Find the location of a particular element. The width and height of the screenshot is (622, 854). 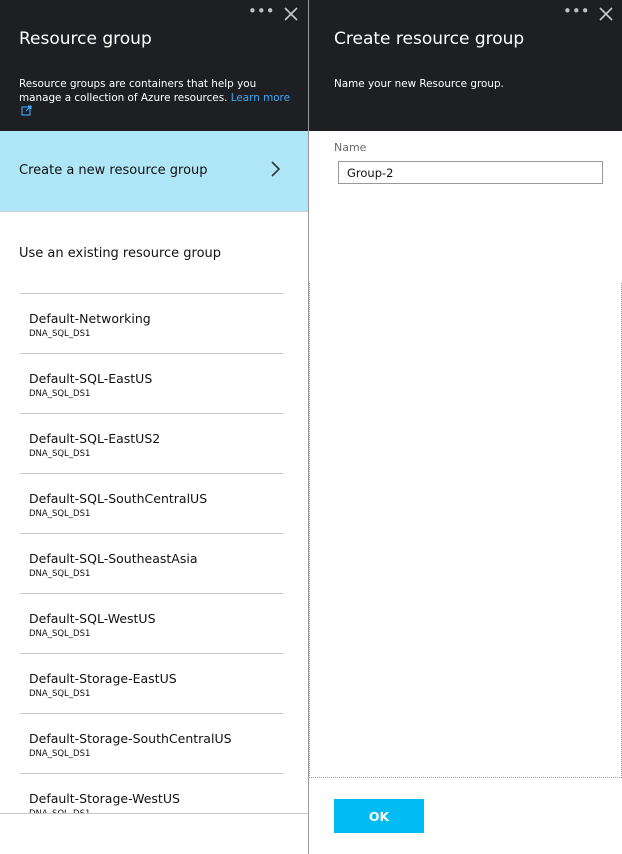

resource-group-name: Default-SQL-SouthCentralUS is located at coordinates (118, 498).